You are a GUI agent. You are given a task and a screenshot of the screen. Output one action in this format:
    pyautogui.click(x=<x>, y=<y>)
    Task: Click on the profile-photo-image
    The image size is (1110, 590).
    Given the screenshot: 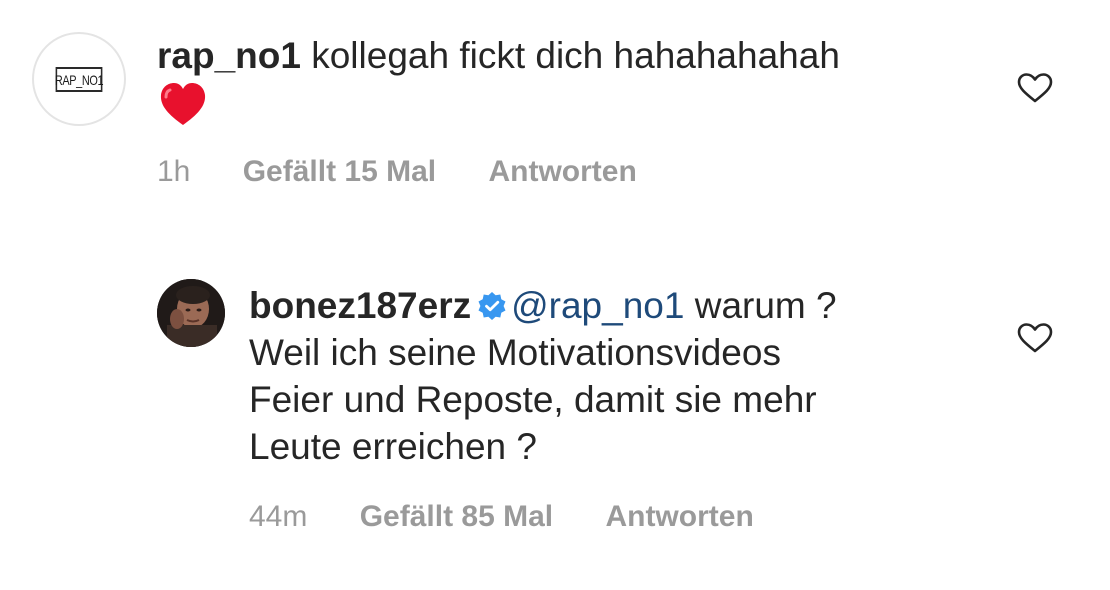 What is the action you would take?
    pyautogui.click(x=191, y=313)
    